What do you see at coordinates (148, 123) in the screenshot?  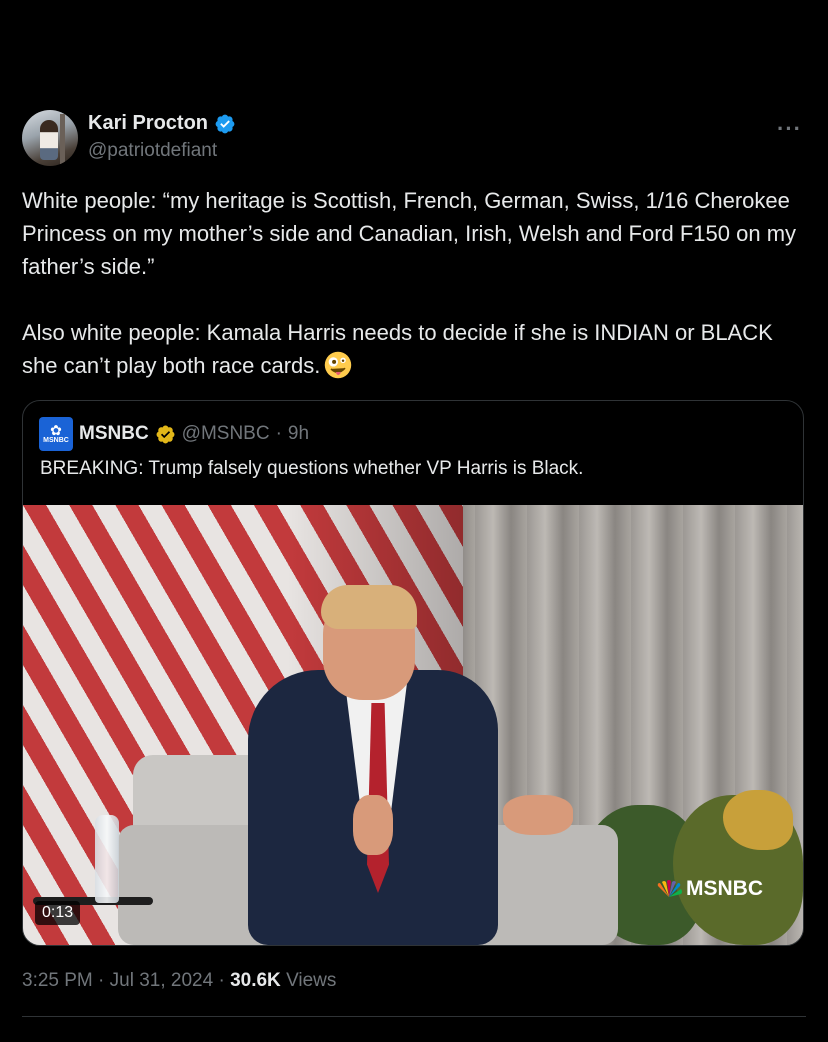 I see `author-display-name: Kari Procton` at bounding box center [148, 123].